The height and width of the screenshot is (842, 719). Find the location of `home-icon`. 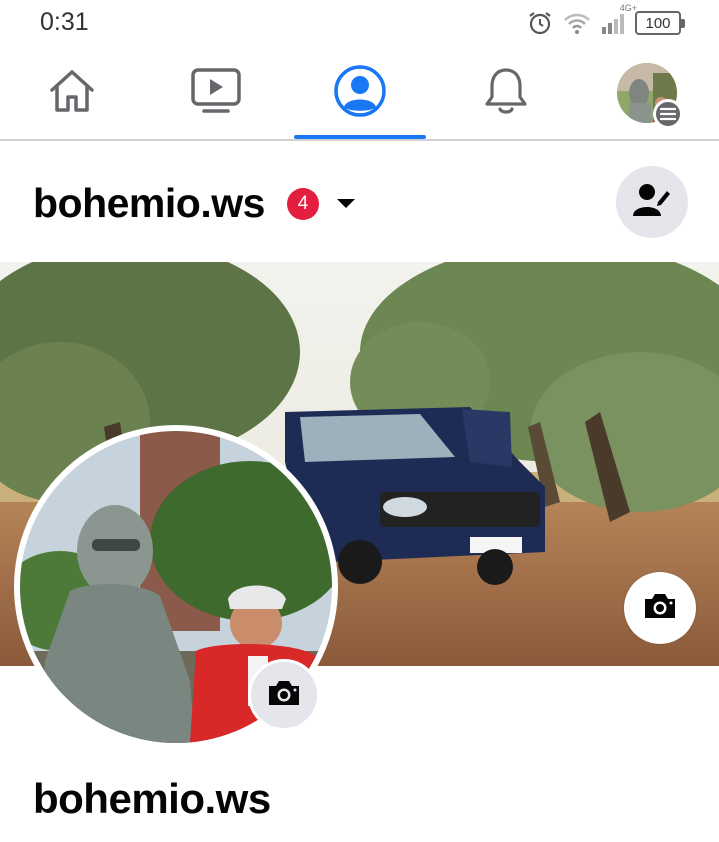

home-icon is located at coordinates (72, 93).